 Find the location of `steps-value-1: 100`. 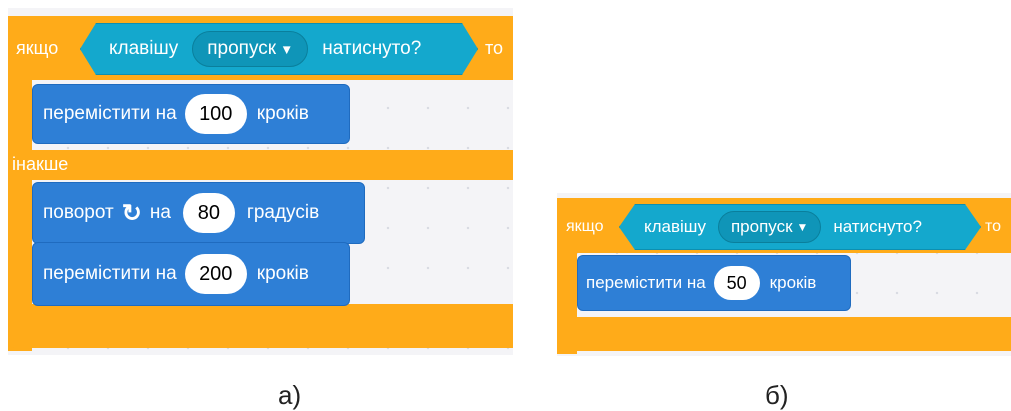

steps-value-1: 100 is located at coordinates (216, 113).